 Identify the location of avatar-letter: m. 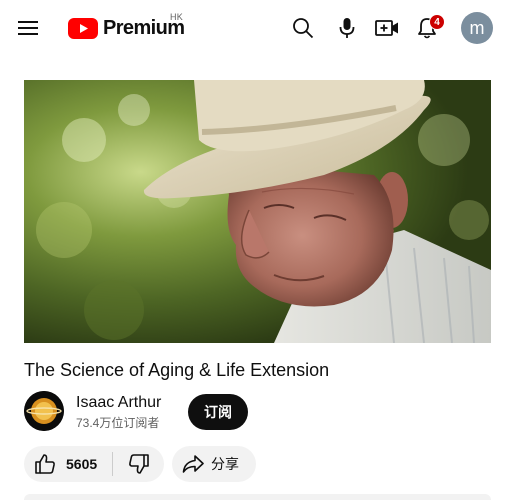
(477, 27).